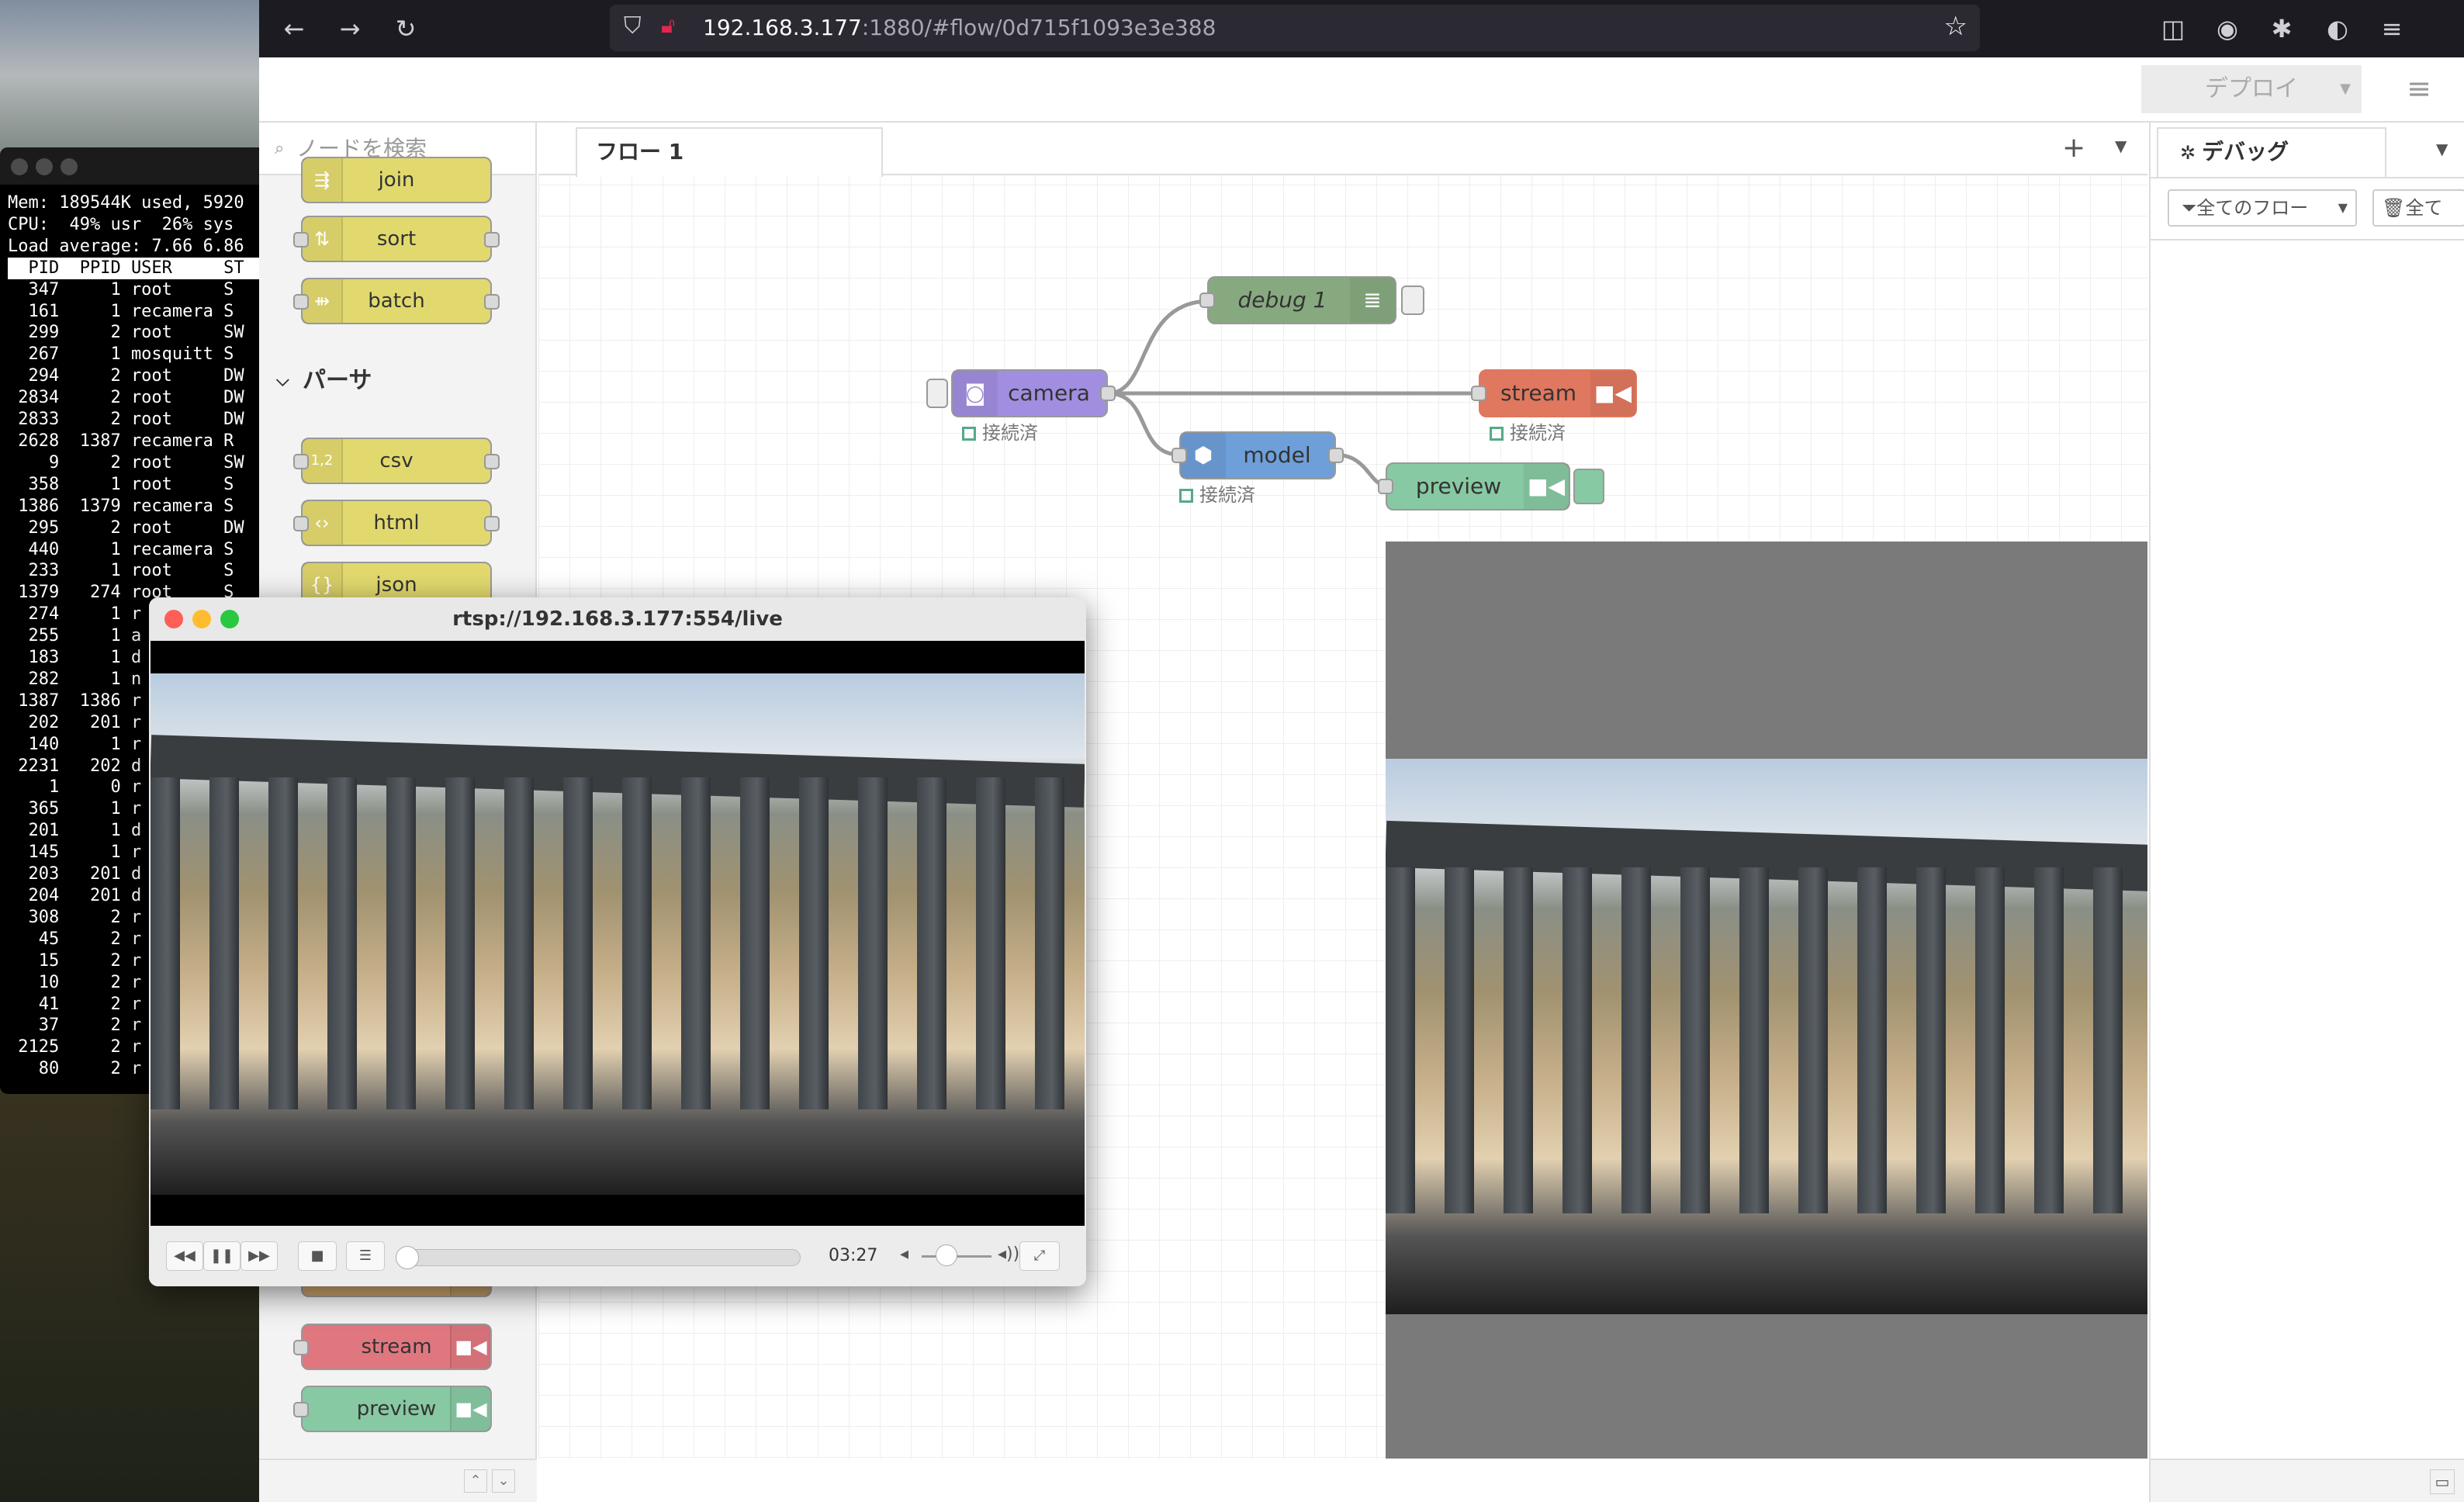  I want to click on terminal-line: 9 2 root SW, so click(126, 462).